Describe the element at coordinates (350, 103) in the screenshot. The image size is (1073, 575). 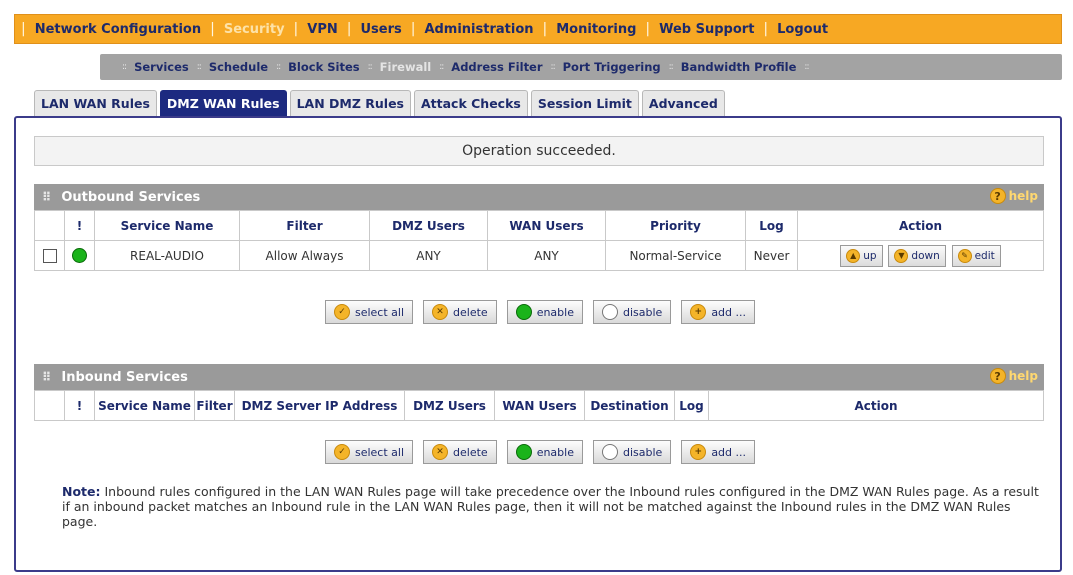
I see `tab-lan-dmz-rules: LAN DMZ Rules` at that location.